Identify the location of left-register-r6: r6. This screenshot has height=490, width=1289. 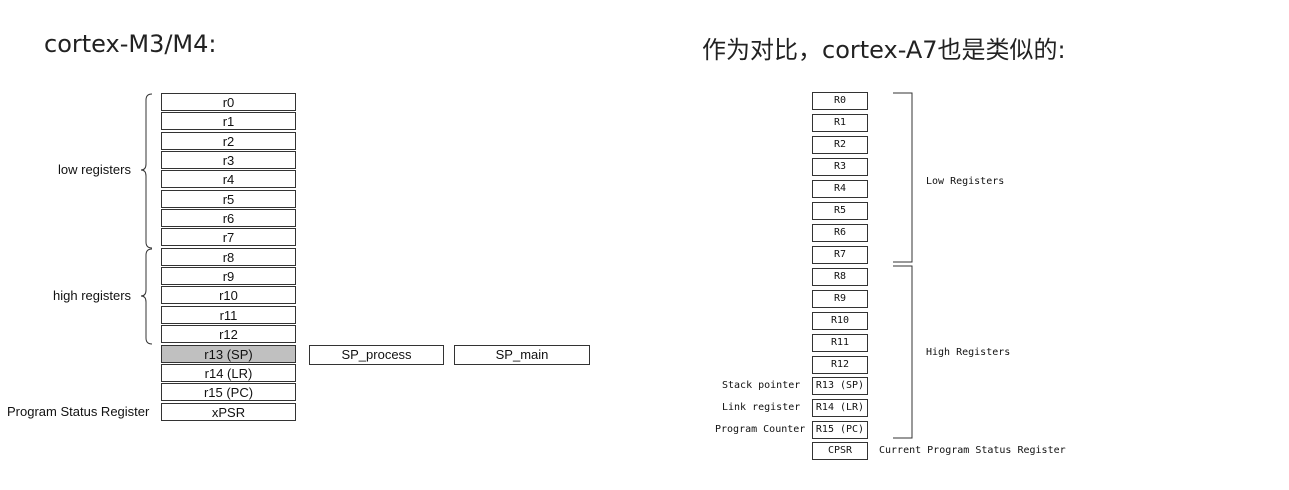
(228, 218).